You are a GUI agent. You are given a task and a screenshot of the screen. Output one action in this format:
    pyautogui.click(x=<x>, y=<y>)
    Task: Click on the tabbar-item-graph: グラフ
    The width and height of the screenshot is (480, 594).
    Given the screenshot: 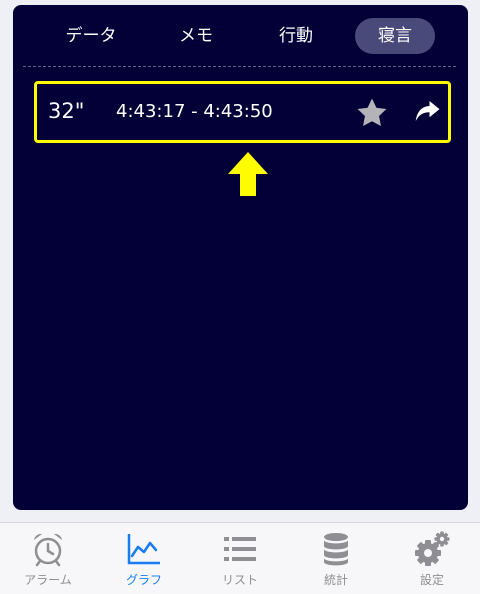 What is the action you would take?
    pyautogui.click(x=144, y=558)
    